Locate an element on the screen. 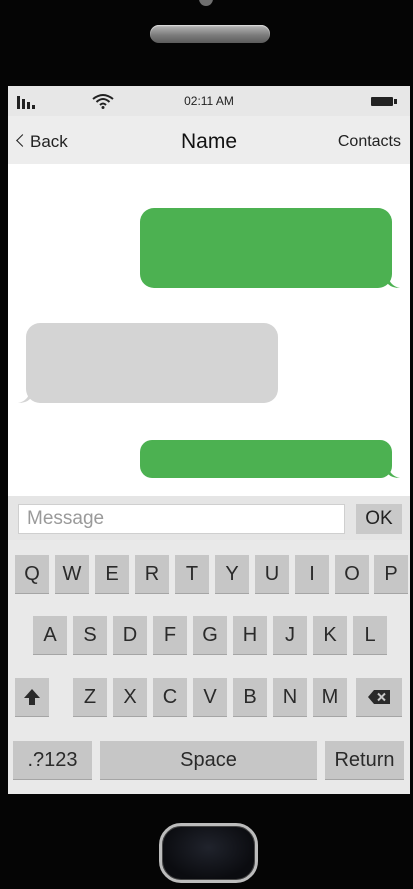 The height and width of the screenshot is (889, 413). backspace-icon is located at coordinates (379, 697).